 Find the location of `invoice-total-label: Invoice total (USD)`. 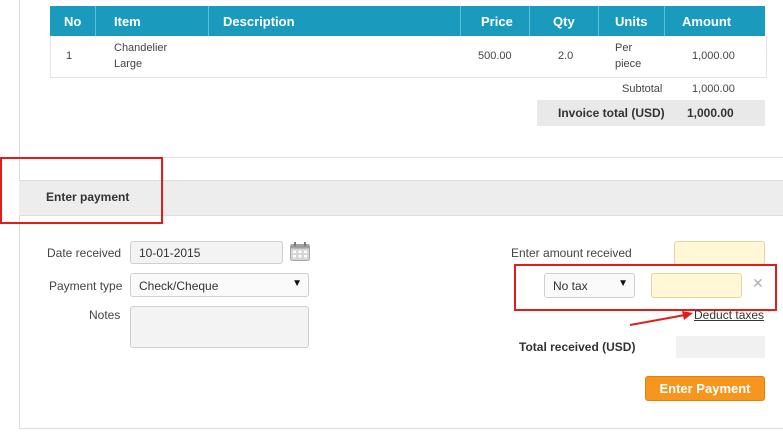

invoice-total-label: Invoice total (USD) is located at coordinates (611, 113).